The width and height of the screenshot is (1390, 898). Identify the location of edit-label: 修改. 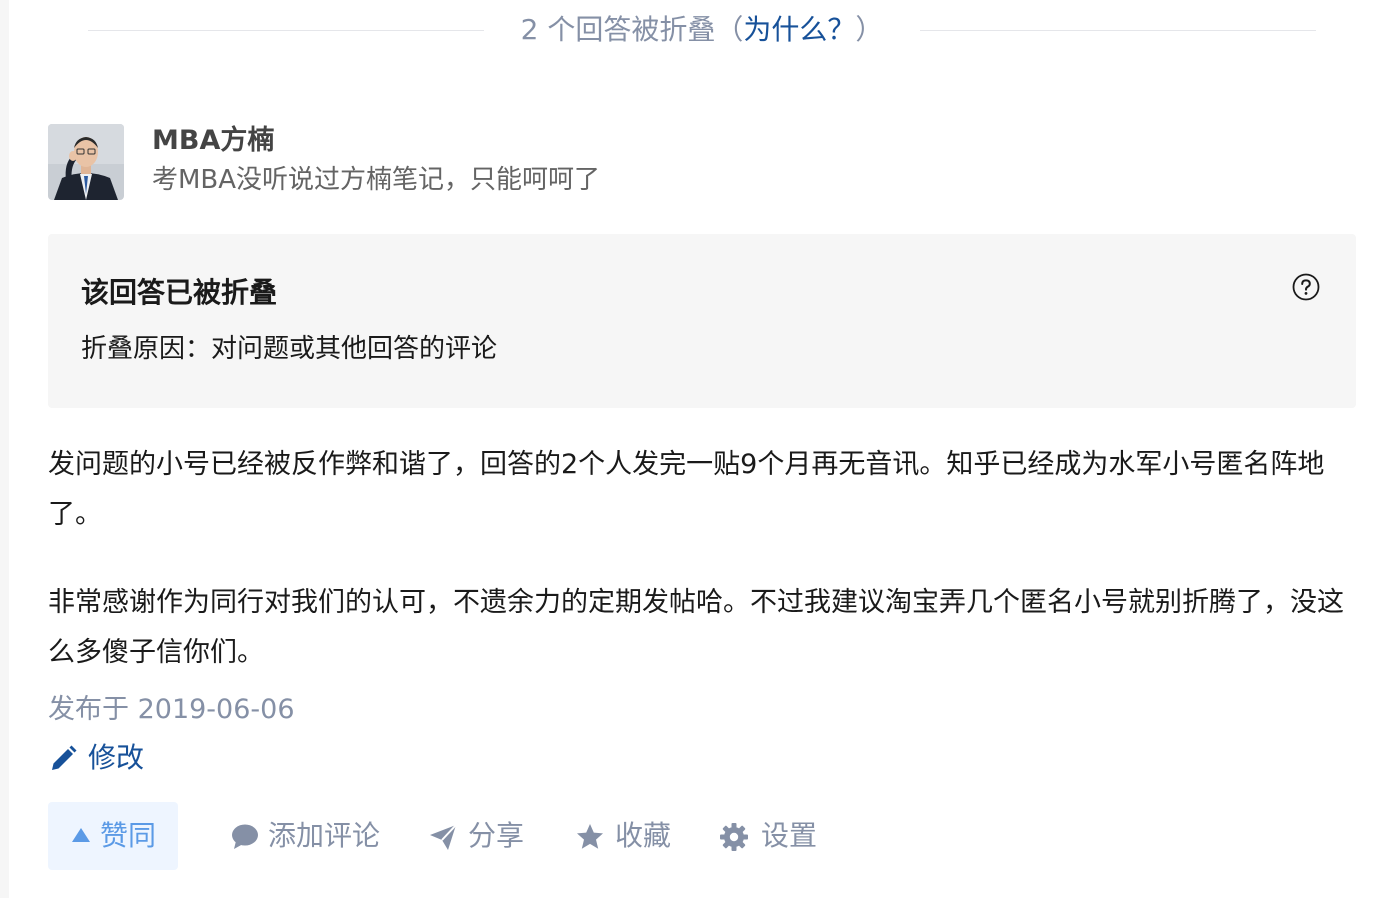
(116, 757).